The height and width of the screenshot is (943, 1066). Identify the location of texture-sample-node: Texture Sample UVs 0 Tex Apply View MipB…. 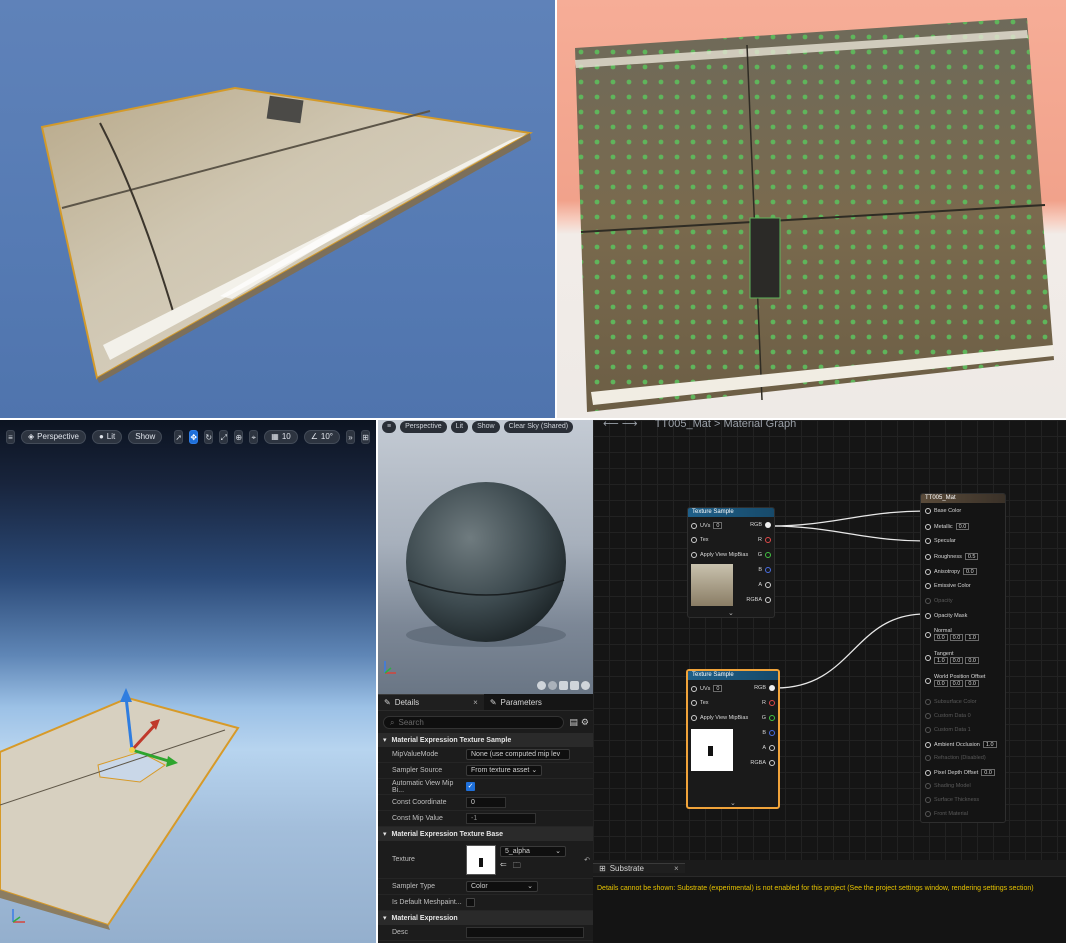
(731, 562).